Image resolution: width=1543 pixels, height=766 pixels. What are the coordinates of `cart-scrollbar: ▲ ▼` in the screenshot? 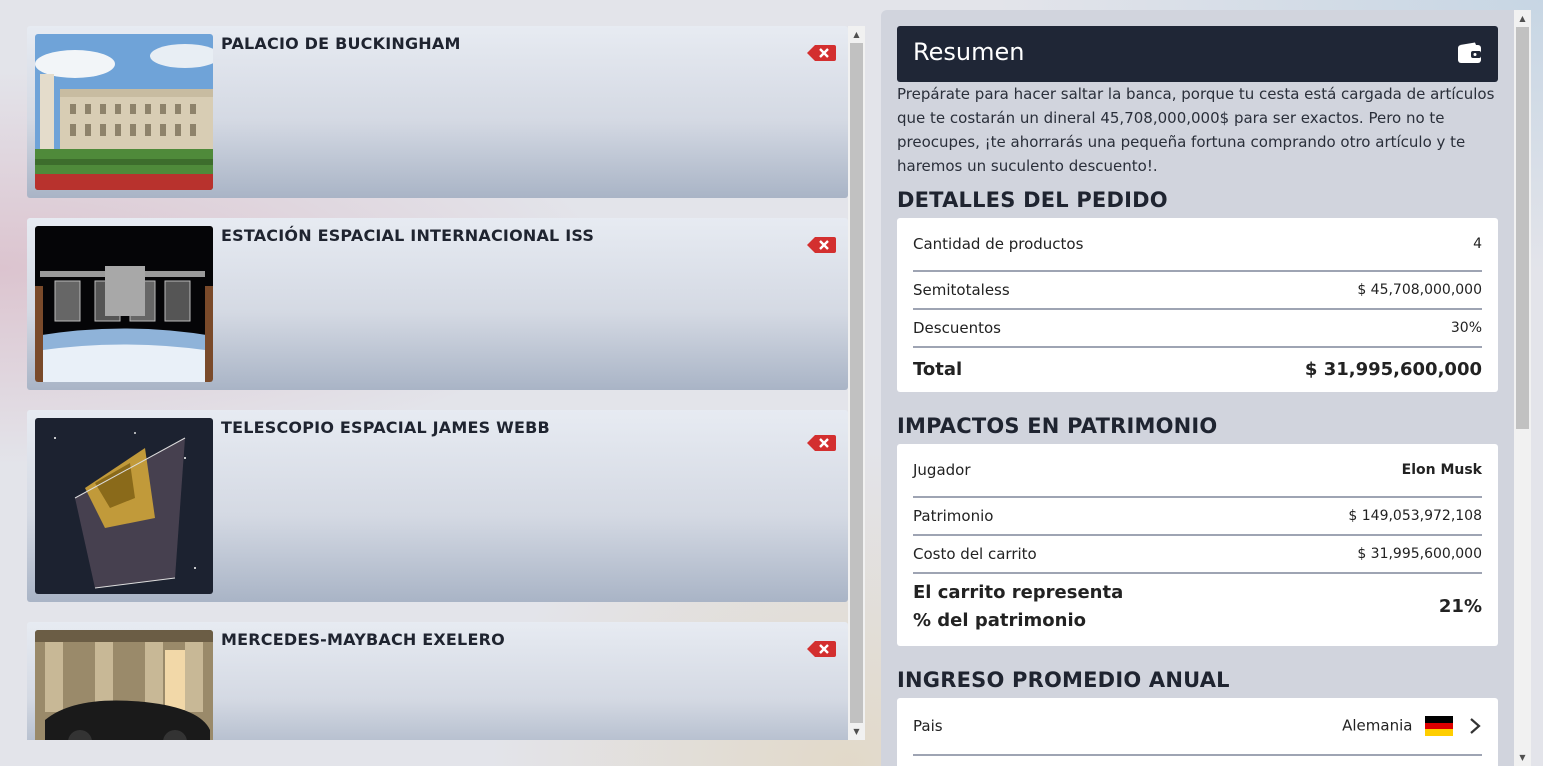 It's located at (856, 383).